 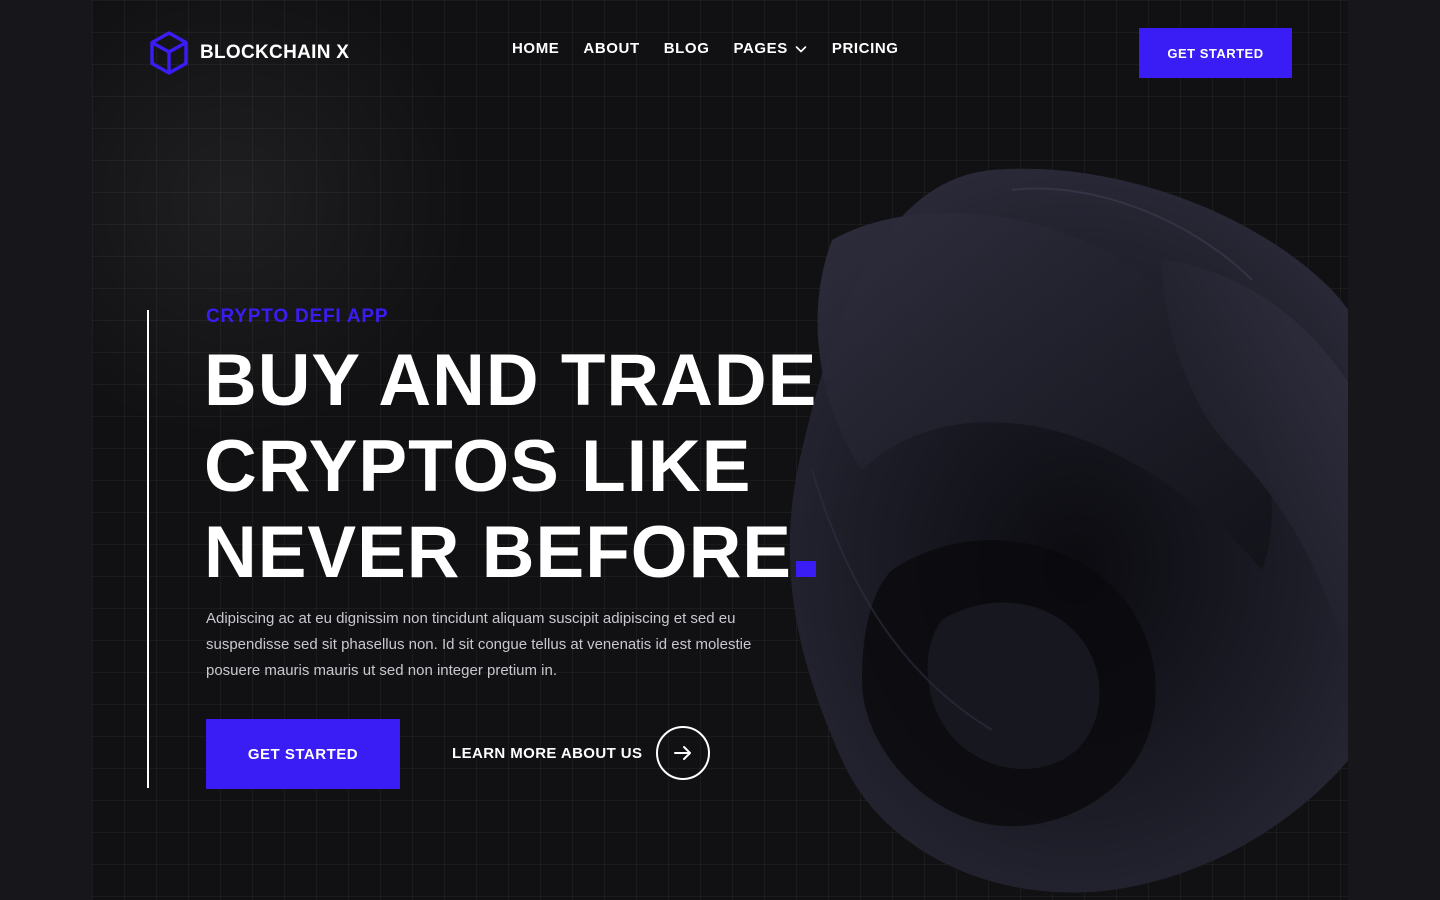 I want to click on brand-logo: BLOCKCHAIN X, so click(x=248, y=53).